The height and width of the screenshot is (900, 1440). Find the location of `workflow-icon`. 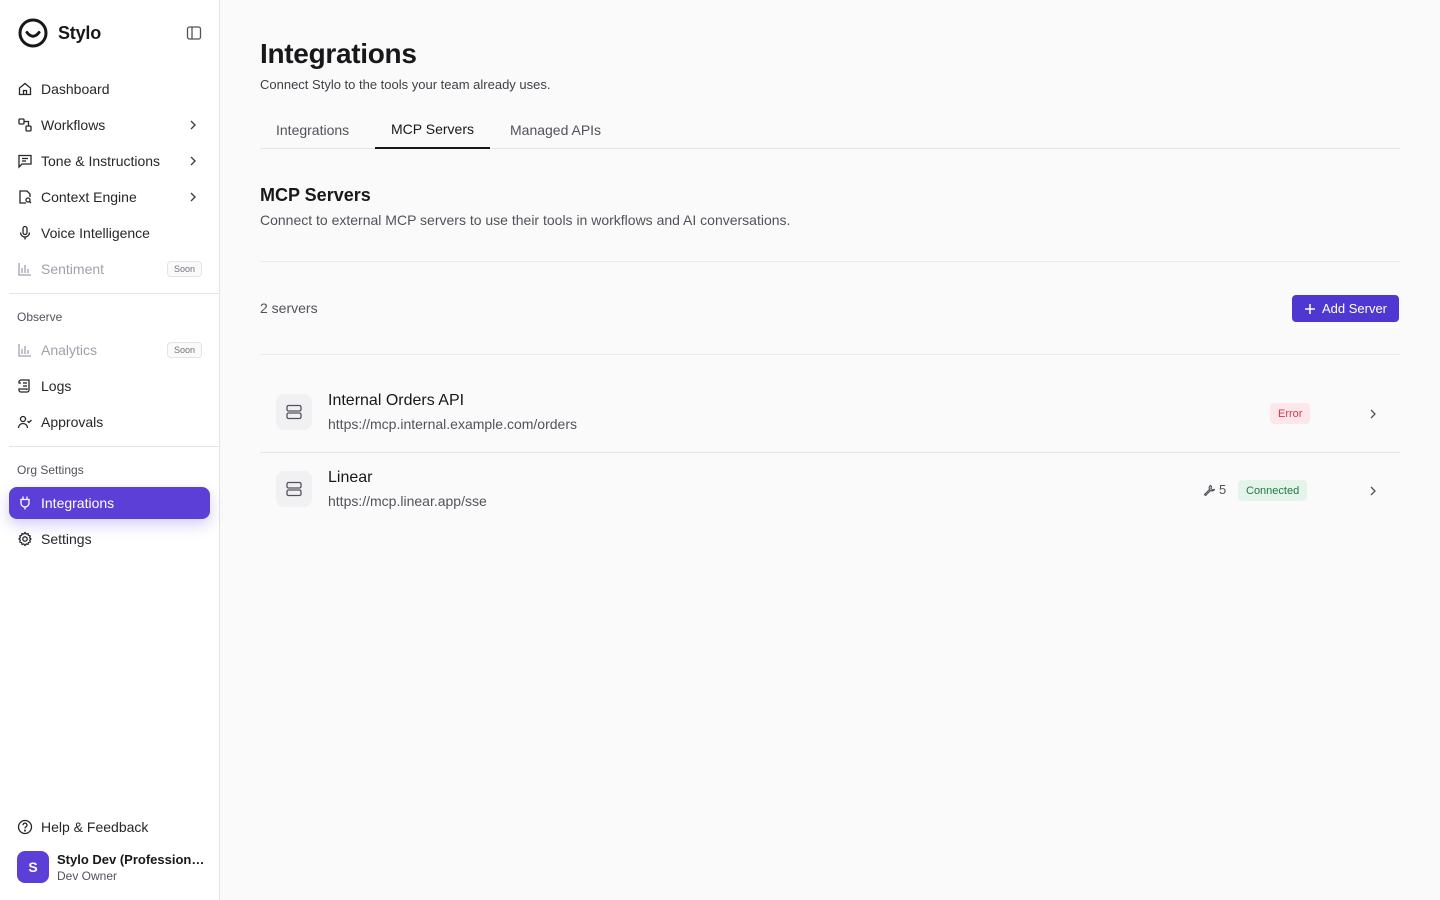

workflow-icon is located at coordinates (25, 125).